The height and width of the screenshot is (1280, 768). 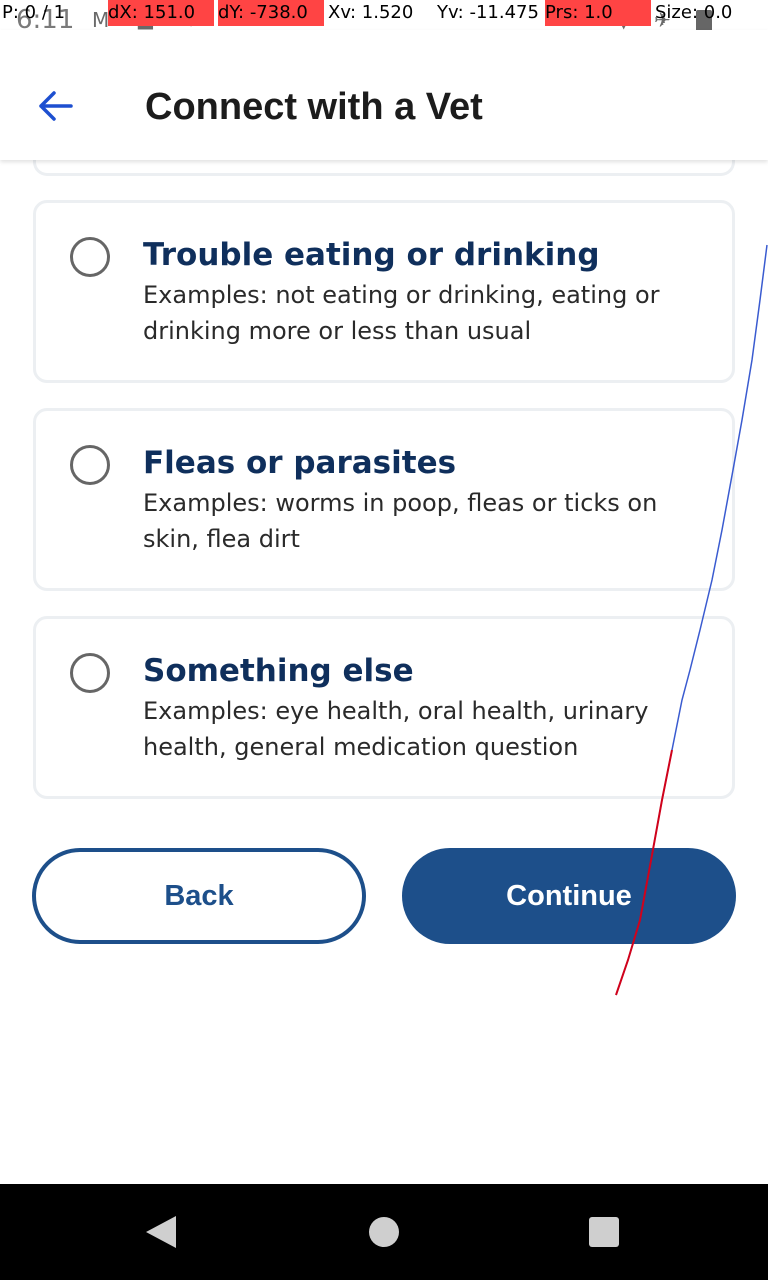 I want to click on app-header: Connect with a Vet, so click(x=384, y=95).